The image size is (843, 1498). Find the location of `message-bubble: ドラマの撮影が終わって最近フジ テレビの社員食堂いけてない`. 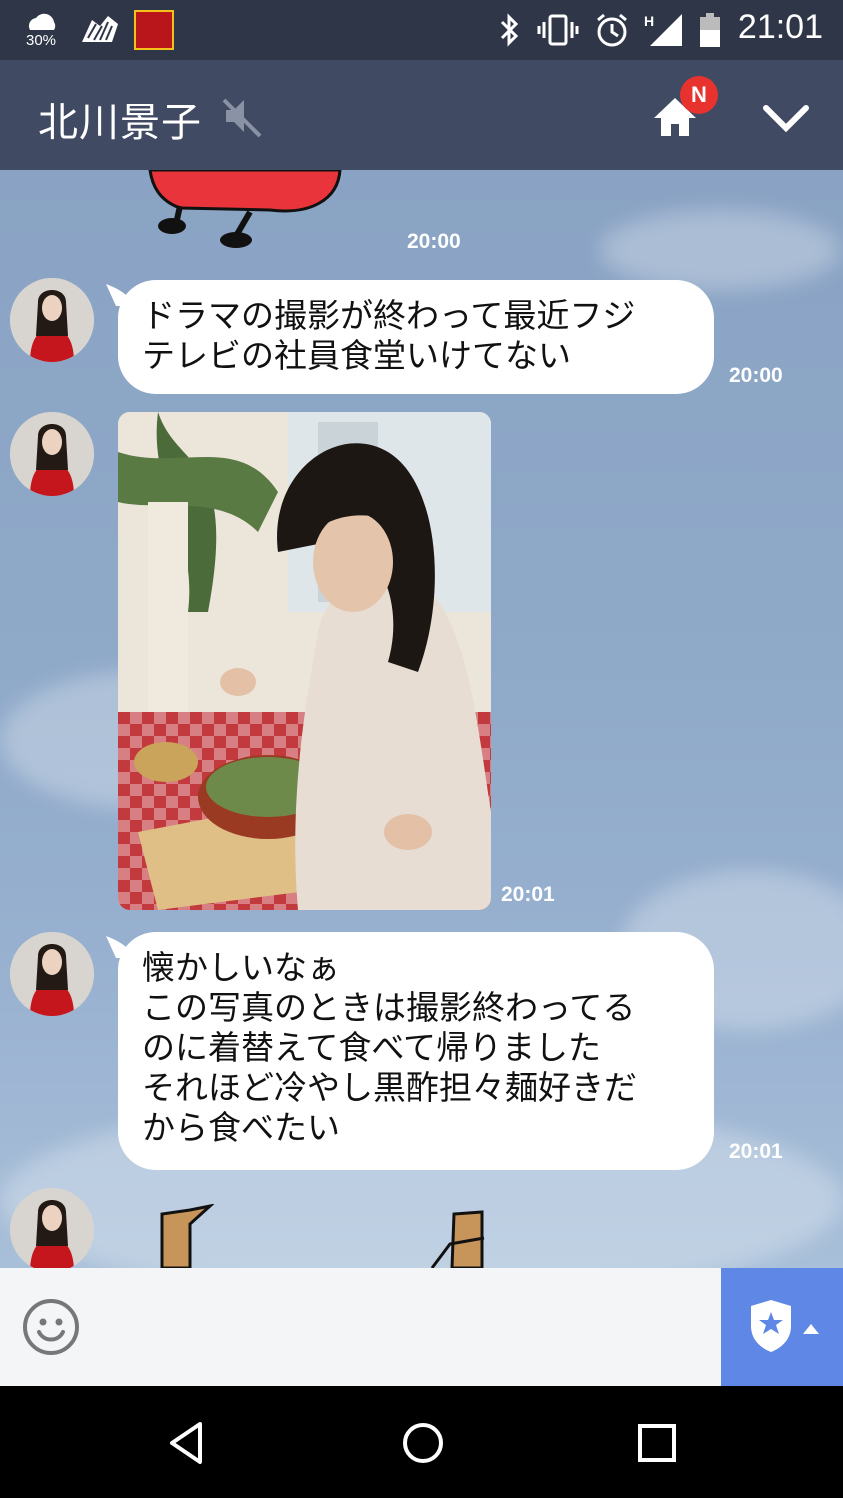

message-bubble: ドラマの撮影が終わって最近フジ テレビの社員食堂いけてない is located at coordinates (410, 337).